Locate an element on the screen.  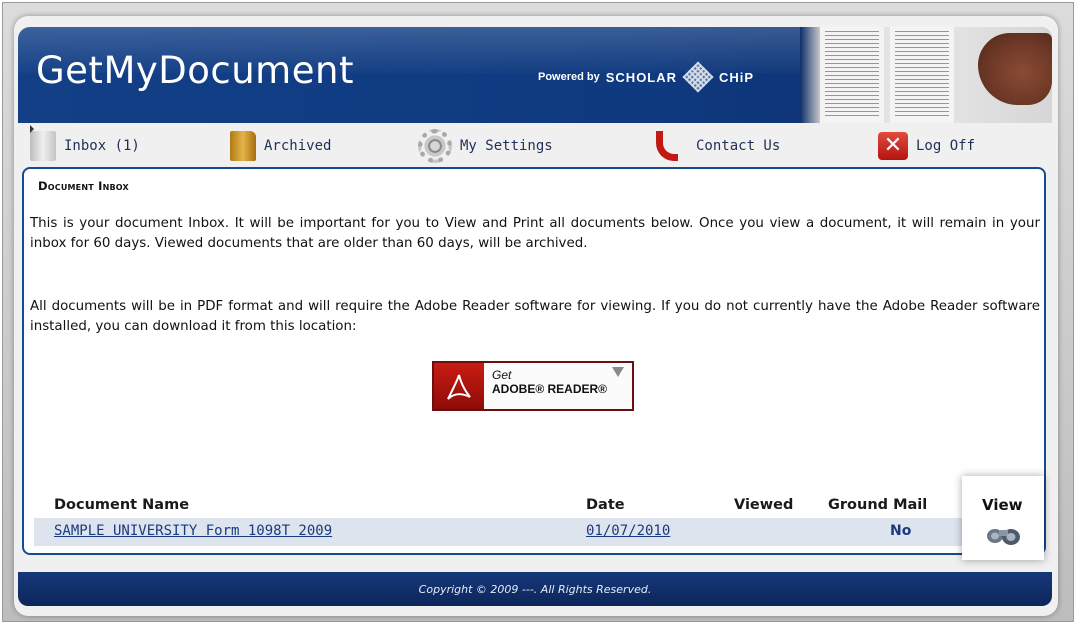
header-banner: GetMyDocument Powered by SCHOLAR CHiP is located at coordinates (535, 75).